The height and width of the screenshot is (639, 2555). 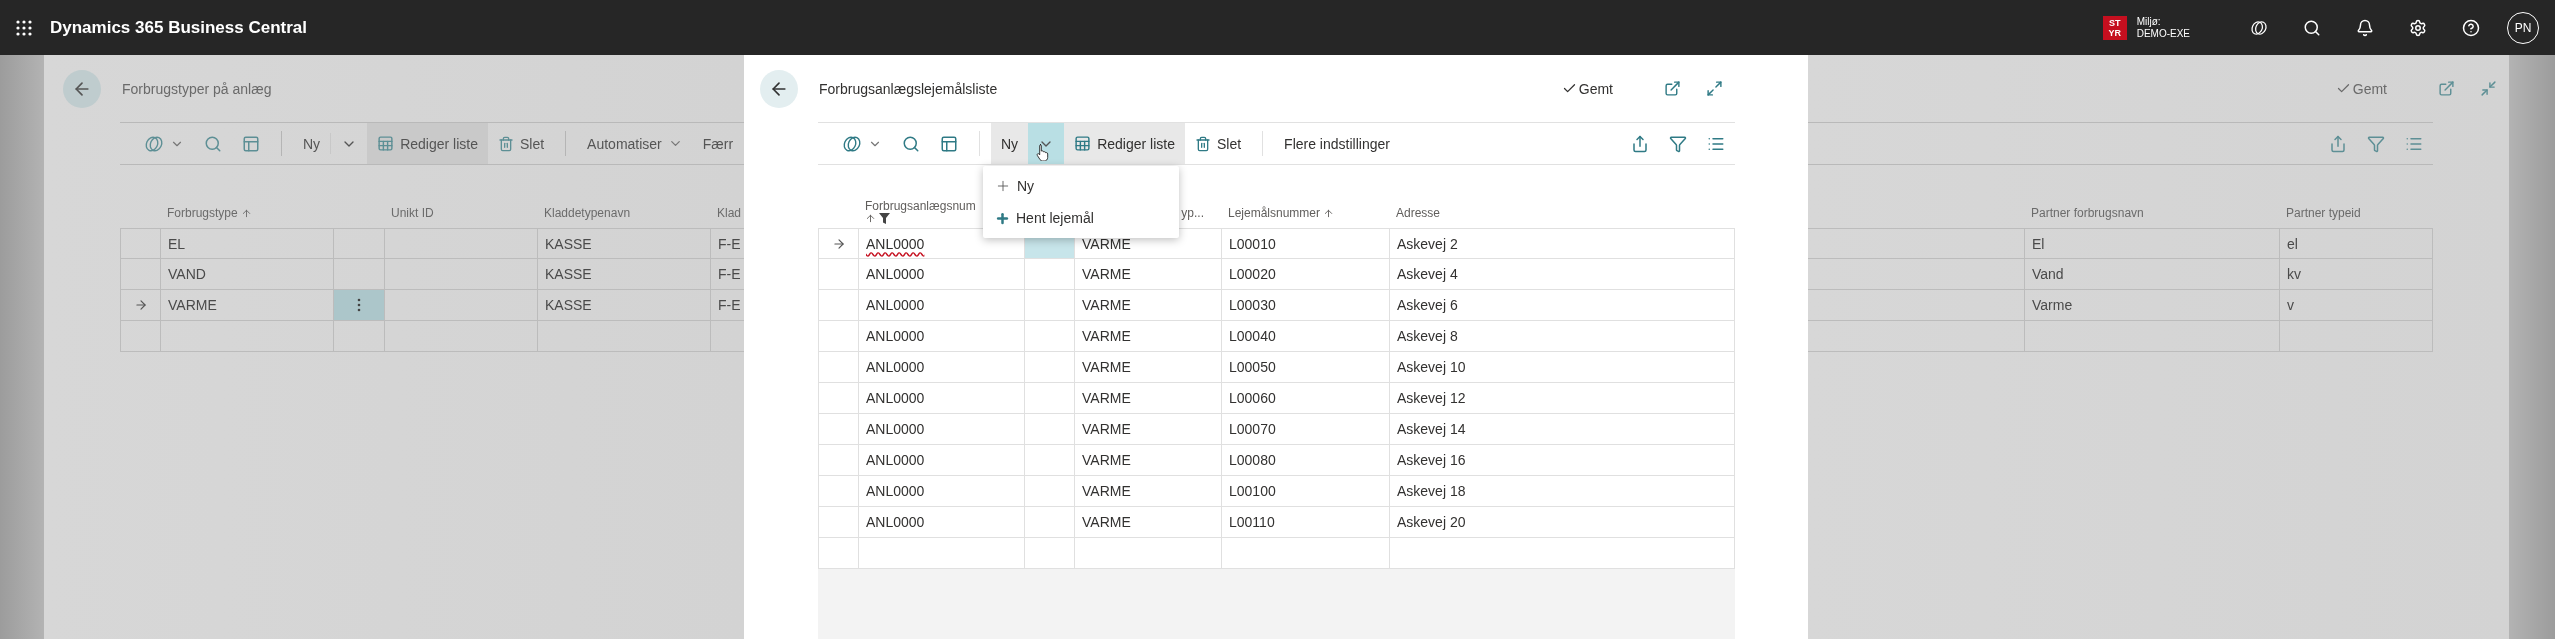 I want to click on table-cell: L00030, so click(x=1306, y=305).